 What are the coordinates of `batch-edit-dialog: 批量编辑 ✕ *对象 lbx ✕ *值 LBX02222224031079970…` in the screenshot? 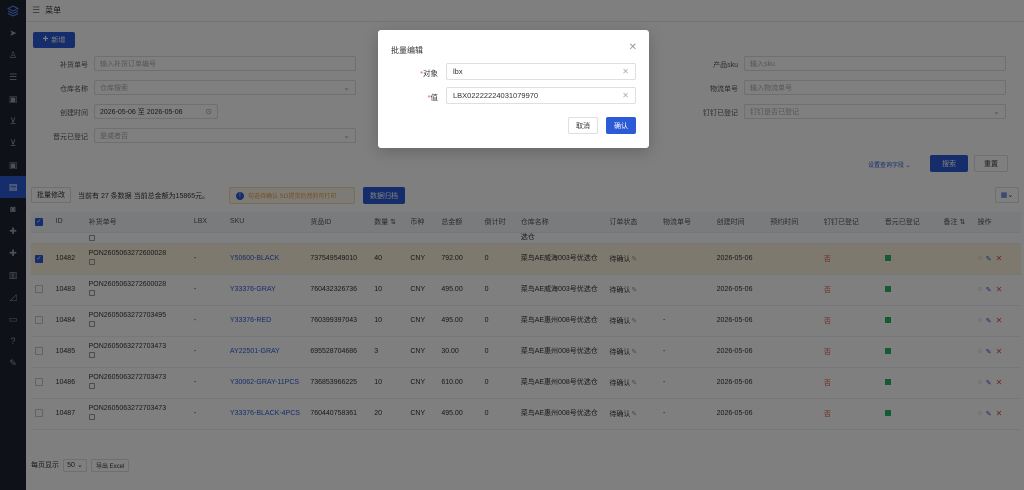 It's located at (513, 89).